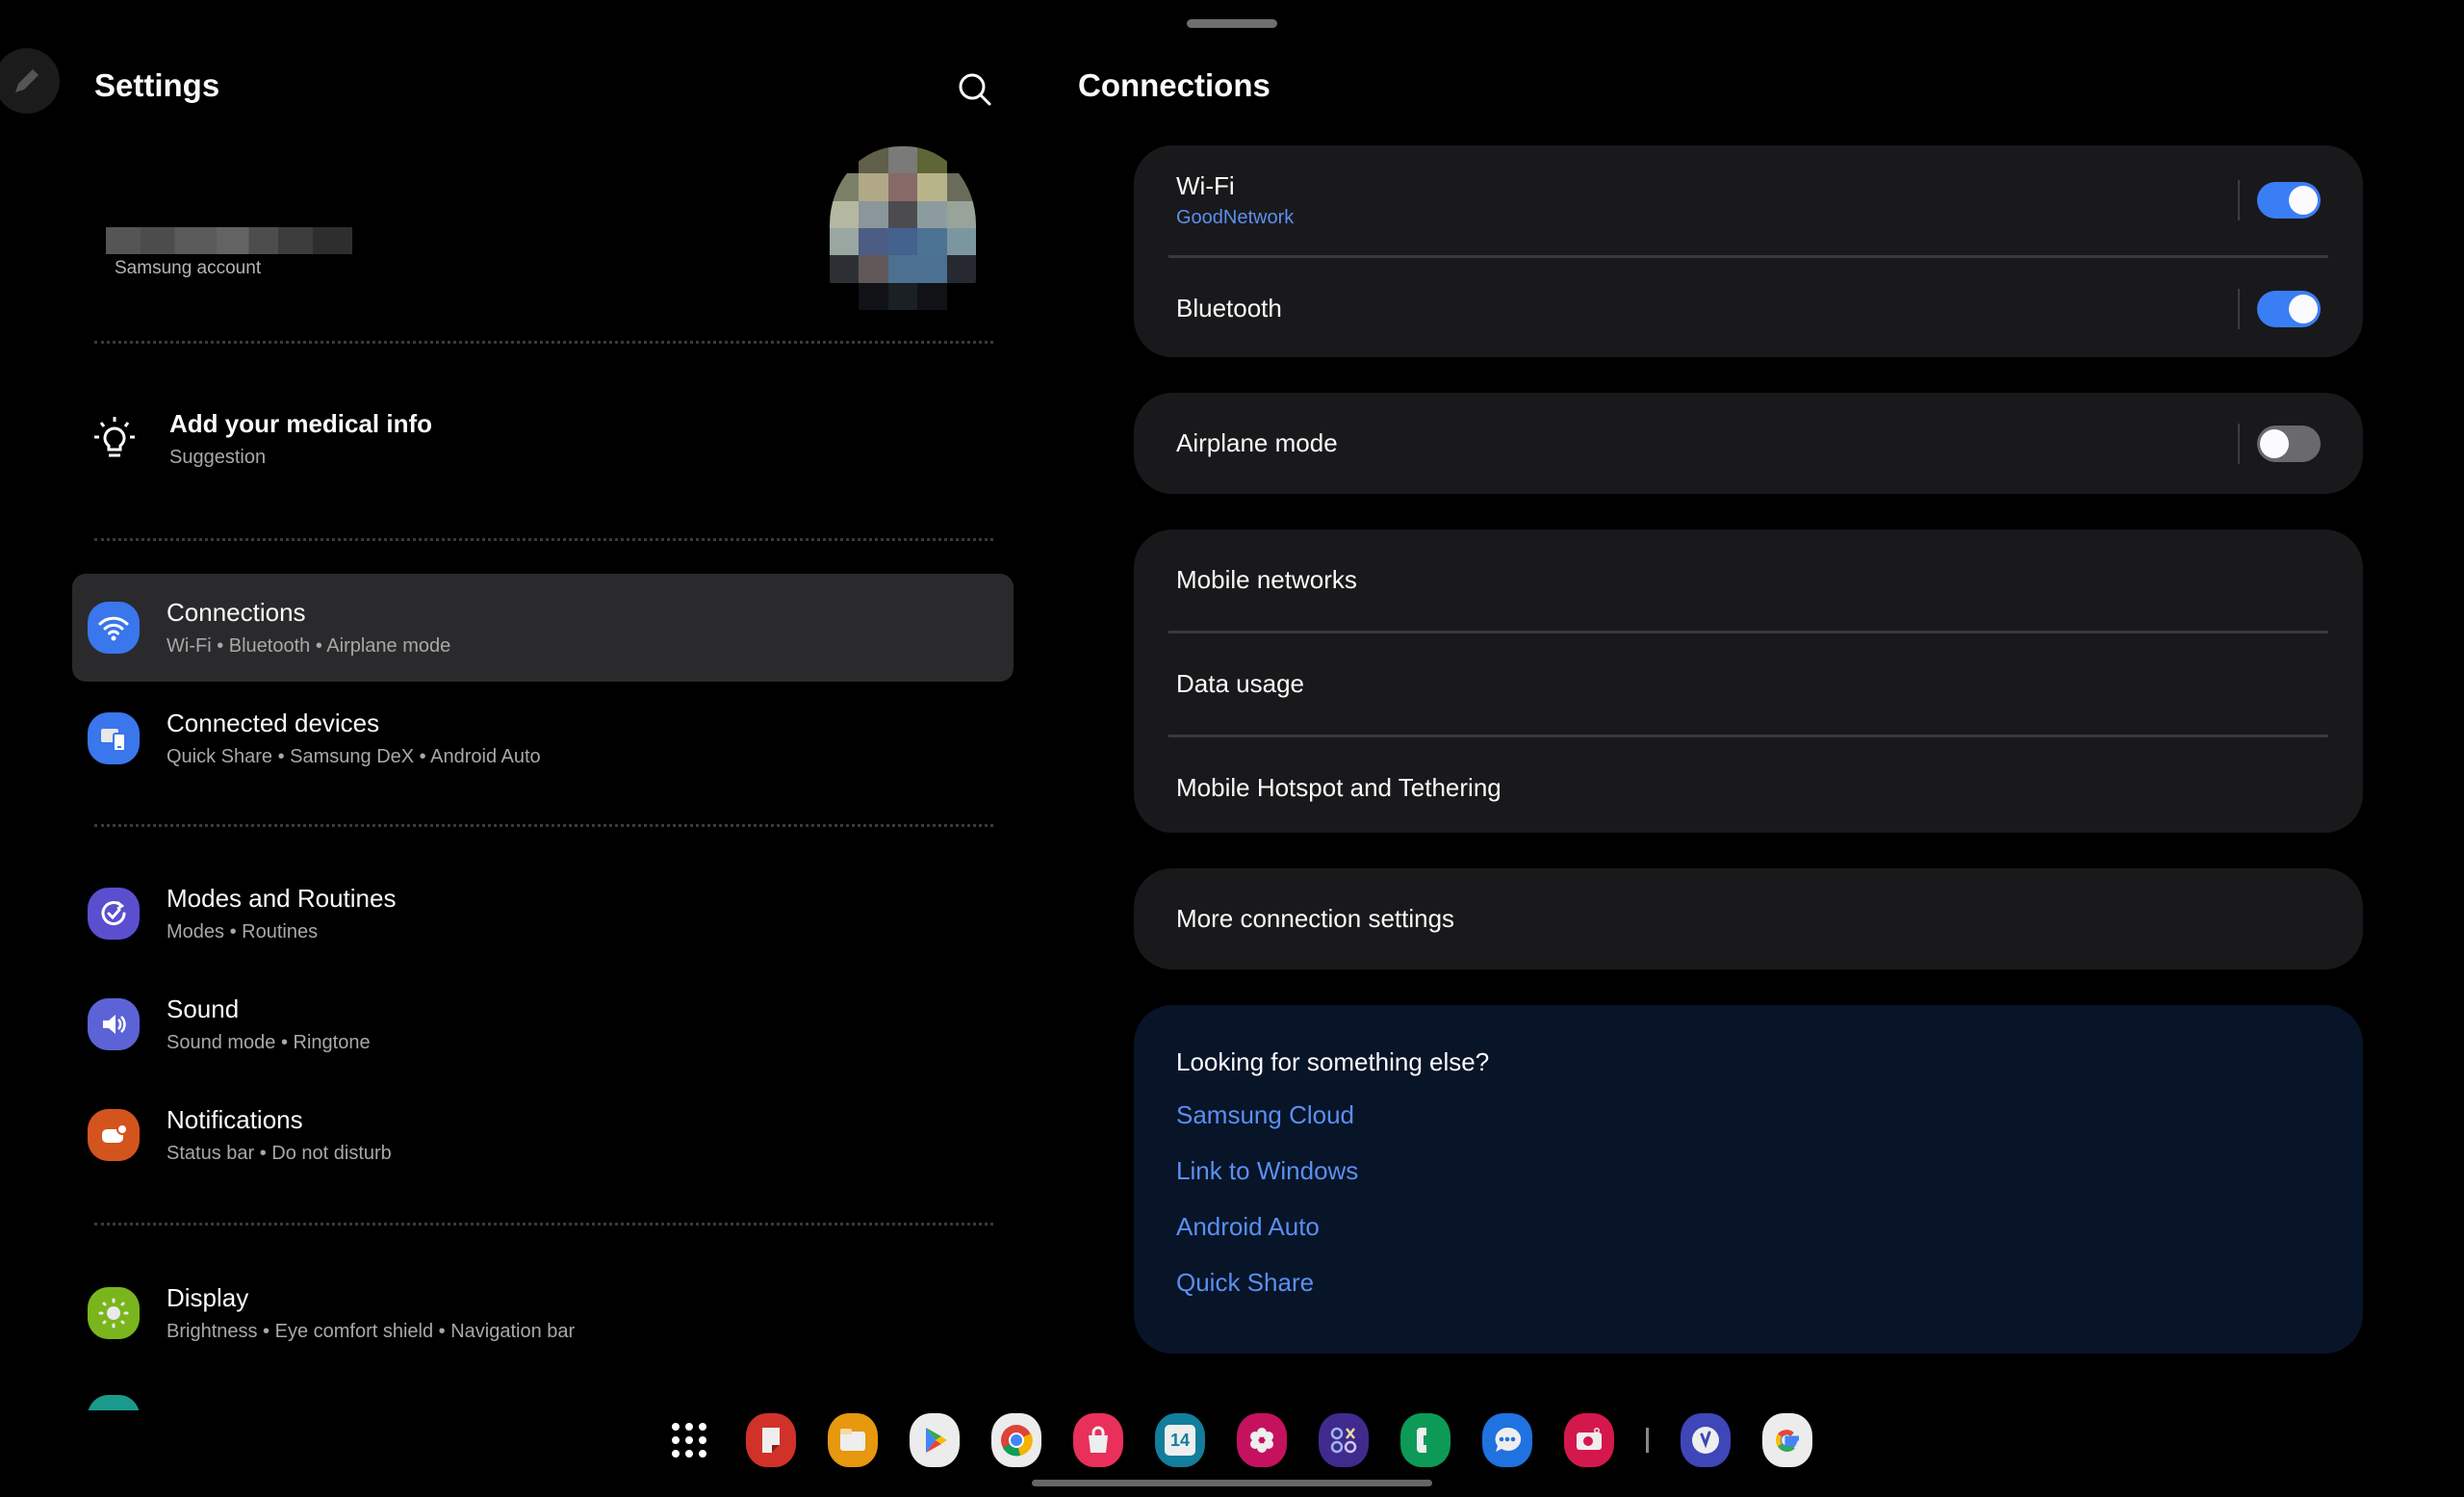 This screenshot has height=1497, width=2464. What do you see at coordinates (1333, 1061) in the screenshot?
I see `help-title: Looking for something else?` at bounding box center [1333, 1061].